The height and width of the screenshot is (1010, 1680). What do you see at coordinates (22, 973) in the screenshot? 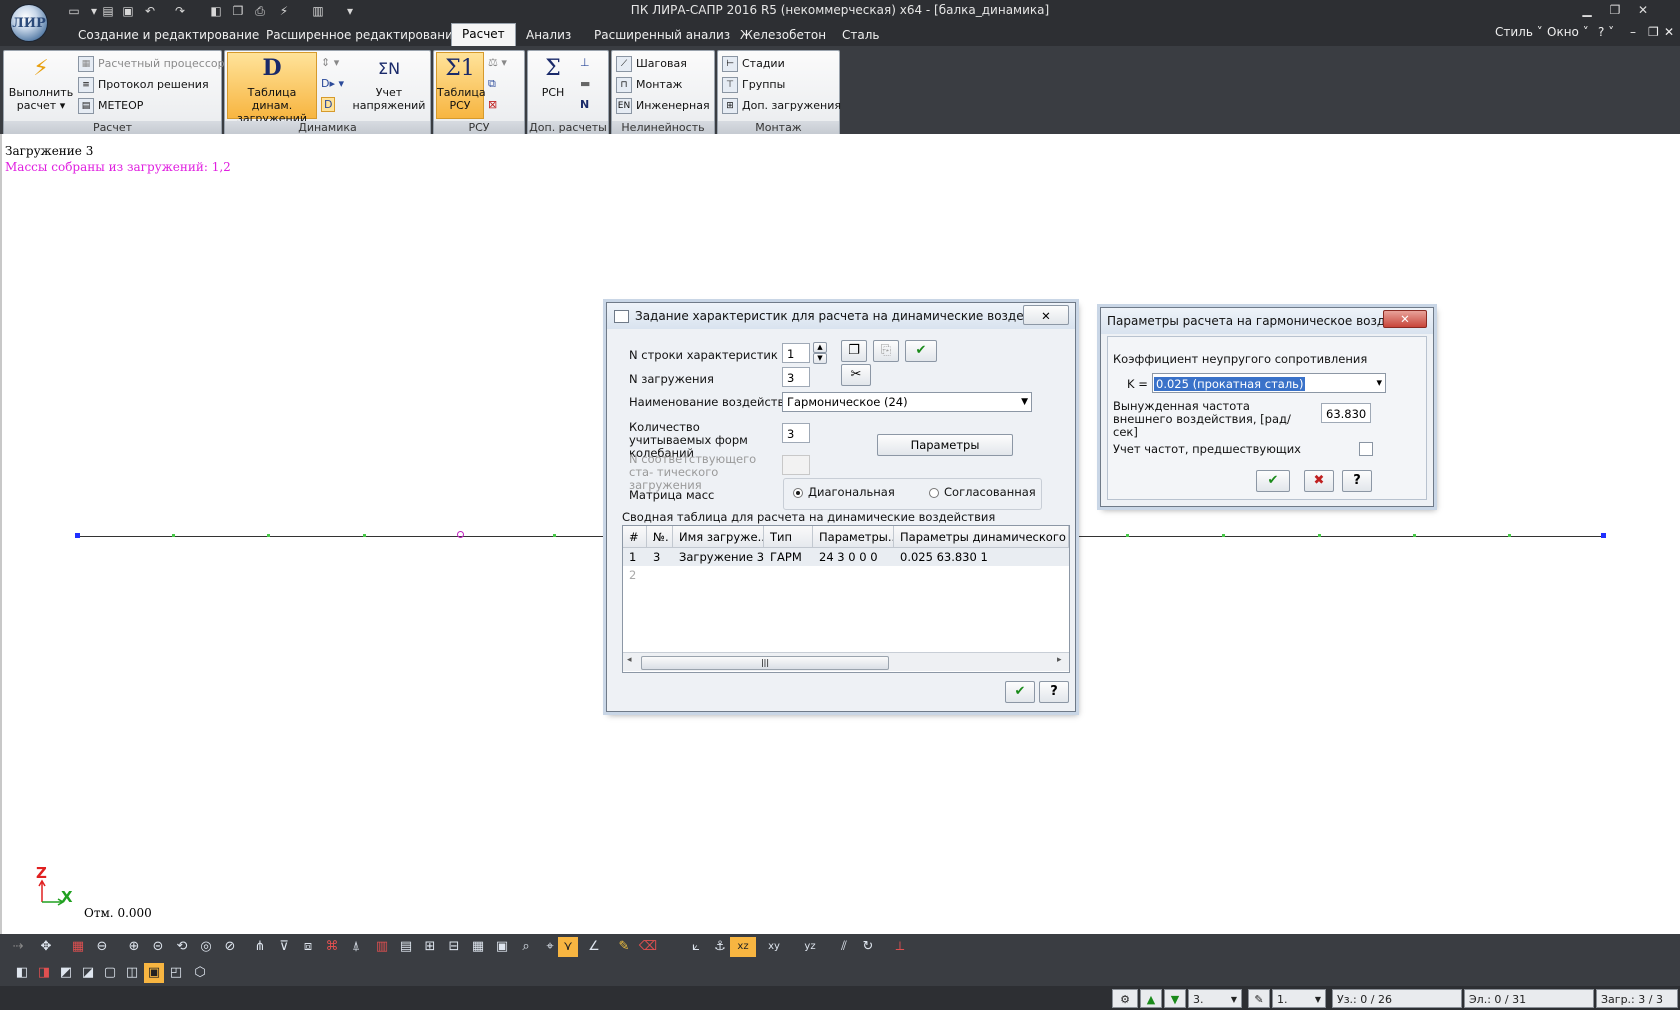
I see `cube-view-1-icon: ◧` at bounding box center [22, 973].